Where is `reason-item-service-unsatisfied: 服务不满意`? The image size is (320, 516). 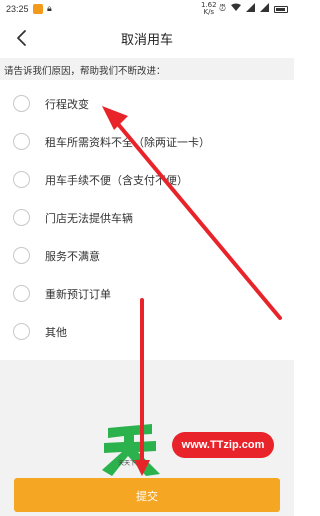
reason-item-service-unsatisfied: 服务不满意 is located at coordinates (147, 256).